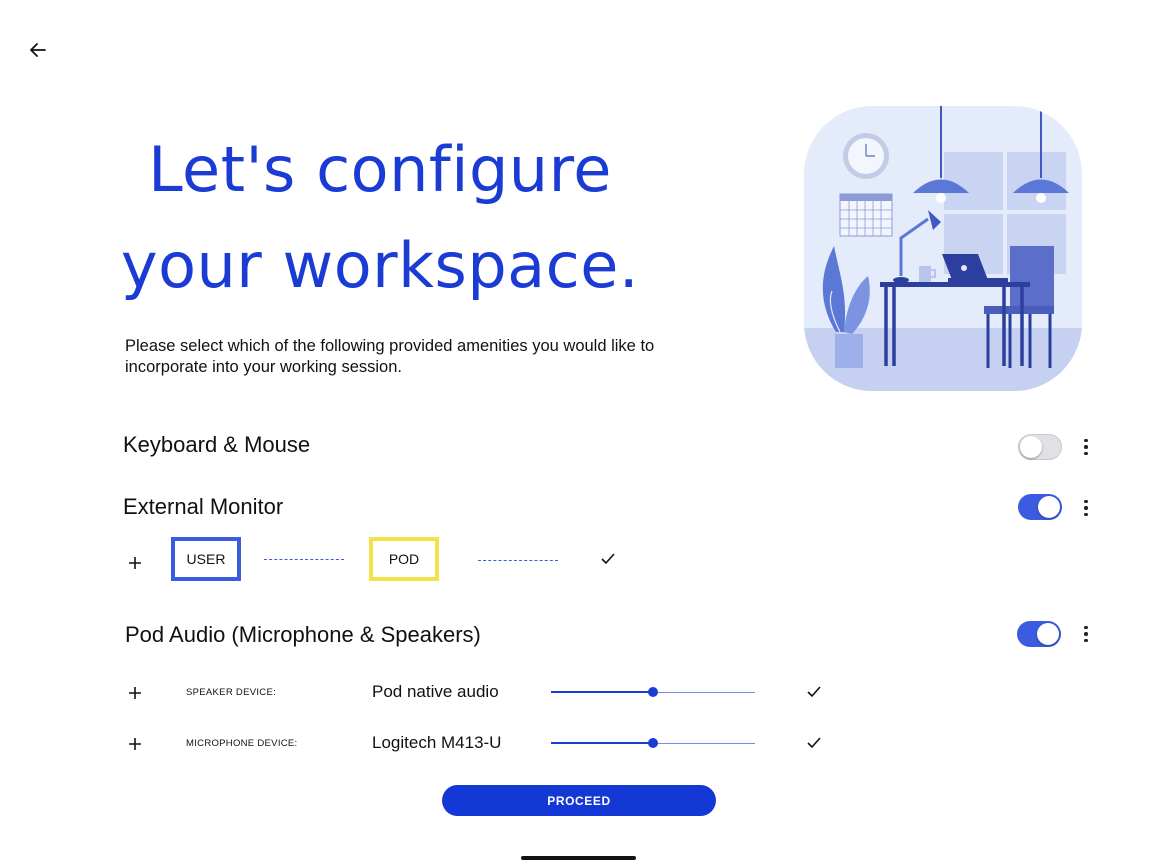 This screenshot has height=867, width=1157. Describe the element at coordinates (435, 692) in the screenshot. I see `speaker-device-name: Pod native audio` at that location.